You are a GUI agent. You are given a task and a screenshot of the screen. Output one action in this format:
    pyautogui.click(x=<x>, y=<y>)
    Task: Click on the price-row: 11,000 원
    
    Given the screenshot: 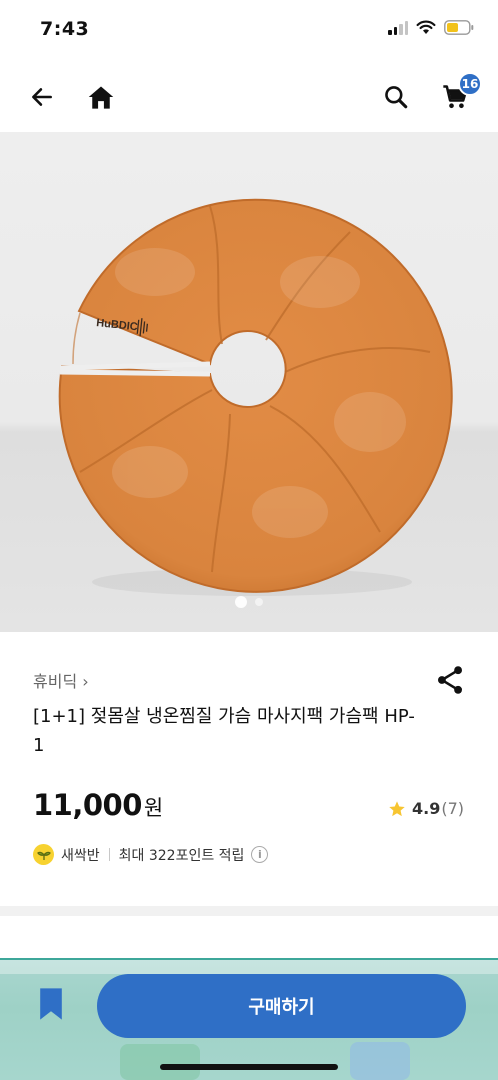 What is the action you would take?
    pyautogui.click(x=98, y=805)
    